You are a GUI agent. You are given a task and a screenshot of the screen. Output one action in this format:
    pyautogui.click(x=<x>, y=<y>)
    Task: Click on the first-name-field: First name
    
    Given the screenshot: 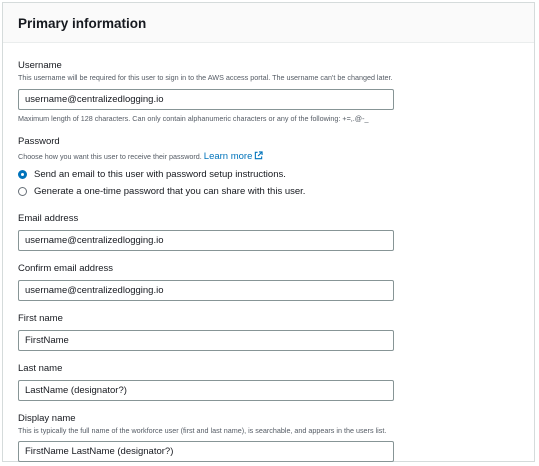 What is the action you would take?
    pyautogui.click(x=276, y=332)
    